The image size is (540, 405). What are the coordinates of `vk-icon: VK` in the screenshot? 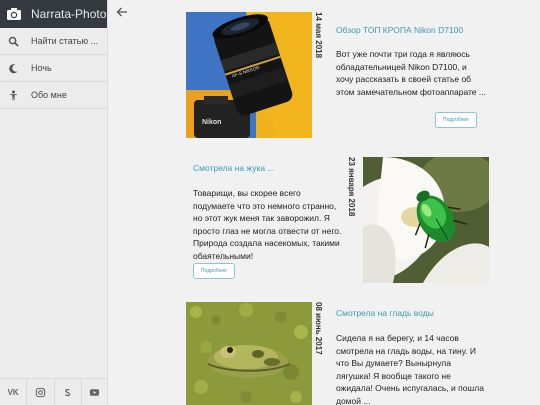 It's located at (13, 392).